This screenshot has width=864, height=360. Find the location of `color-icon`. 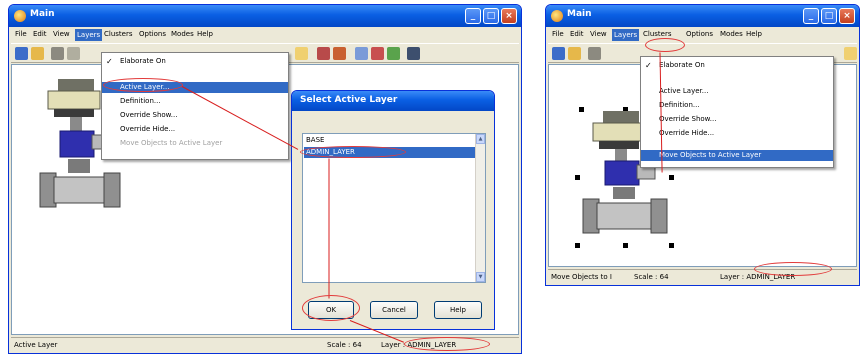

color-icon is located at coordinates (377, 53).